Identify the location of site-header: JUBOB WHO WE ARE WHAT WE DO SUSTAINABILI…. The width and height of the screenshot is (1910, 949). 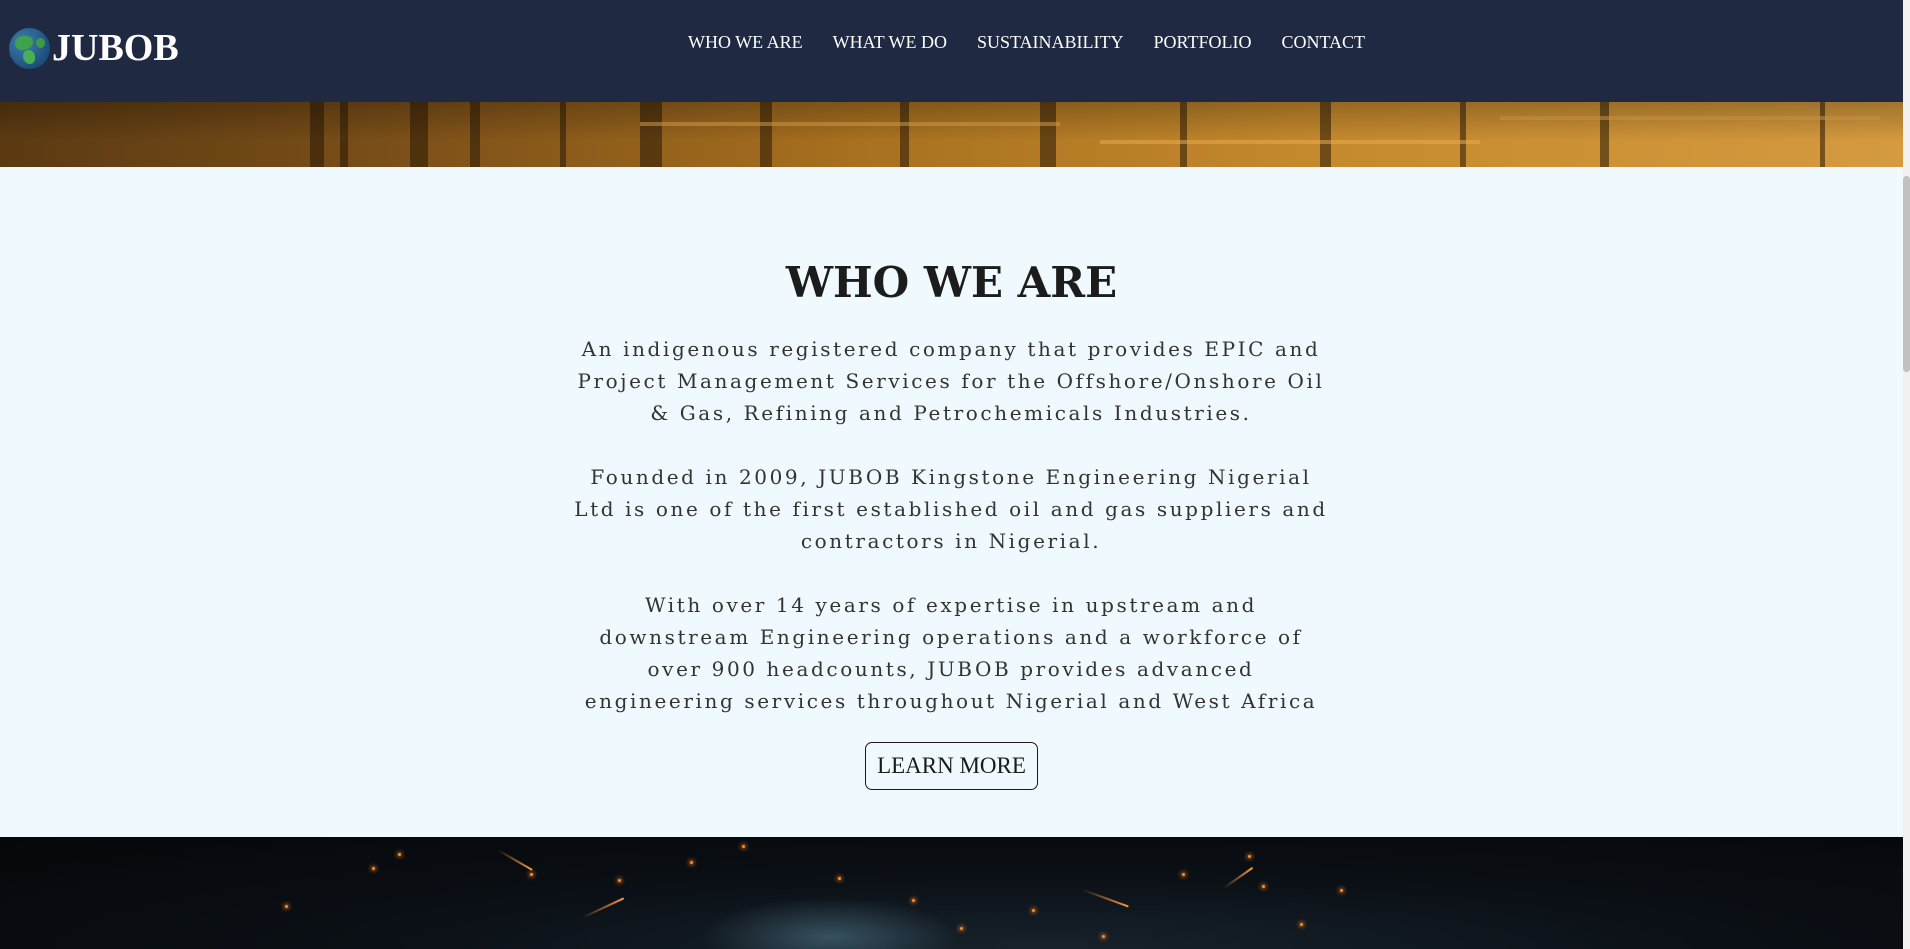
(951, 51).